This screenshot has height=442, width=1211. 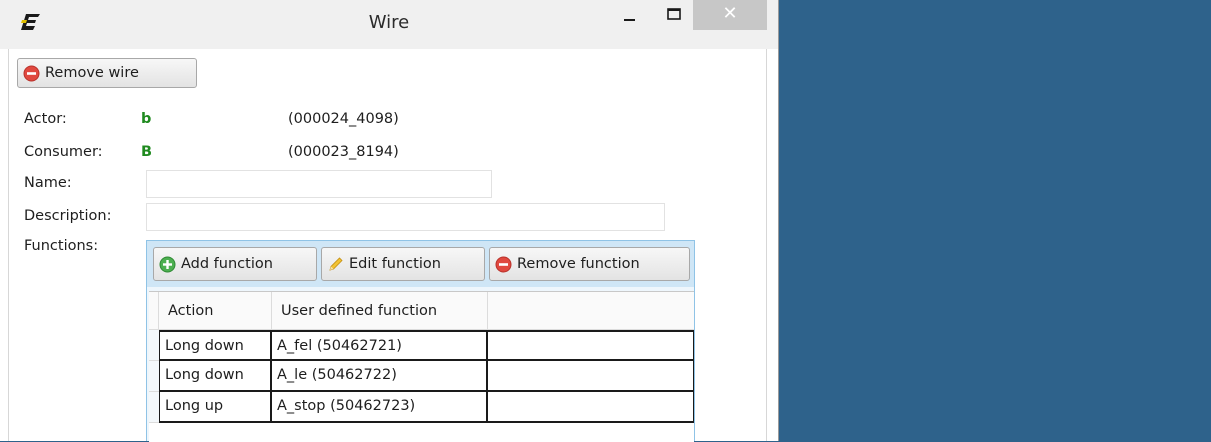 I want to click on actor-id: (000024_4098), so click(x=343, y=119).